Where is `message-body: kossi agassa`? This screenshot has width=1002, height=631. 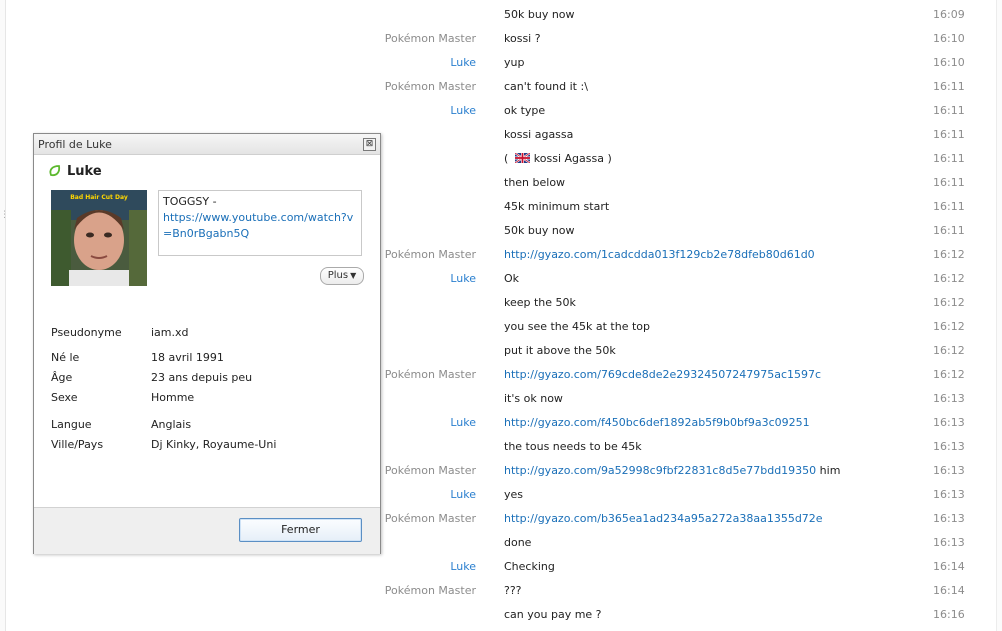
message-body: kossi agassa is located at coordinates (539, 134).